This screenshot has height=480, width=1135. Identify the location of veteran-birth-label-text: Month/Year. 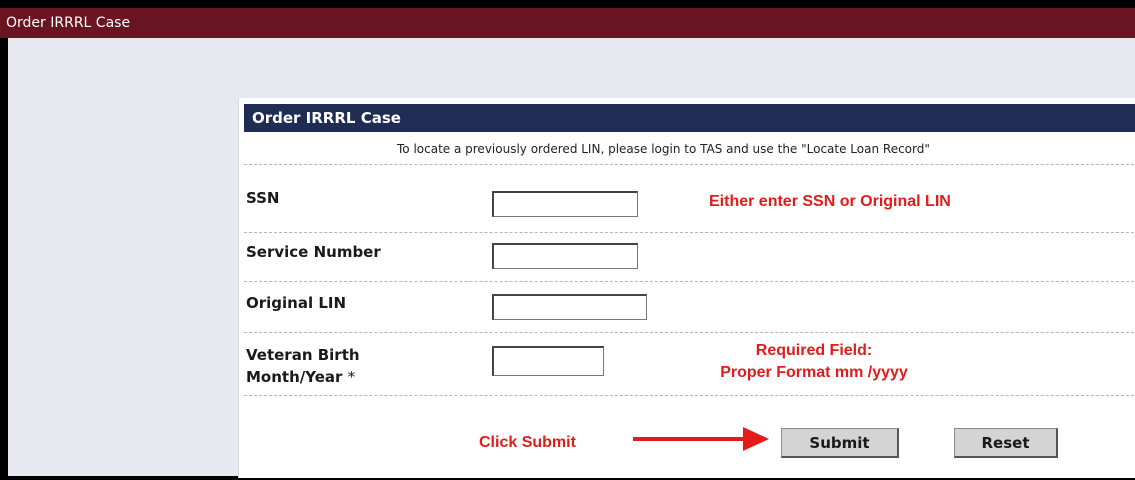
(294, 377).